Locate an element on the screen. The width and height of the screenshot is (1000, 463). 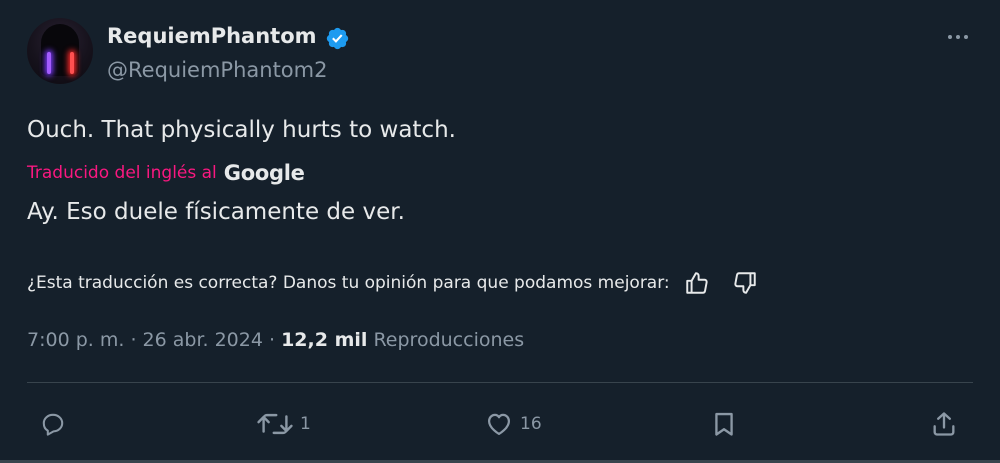
like-button: 16 is located at coordinates (513, 424).